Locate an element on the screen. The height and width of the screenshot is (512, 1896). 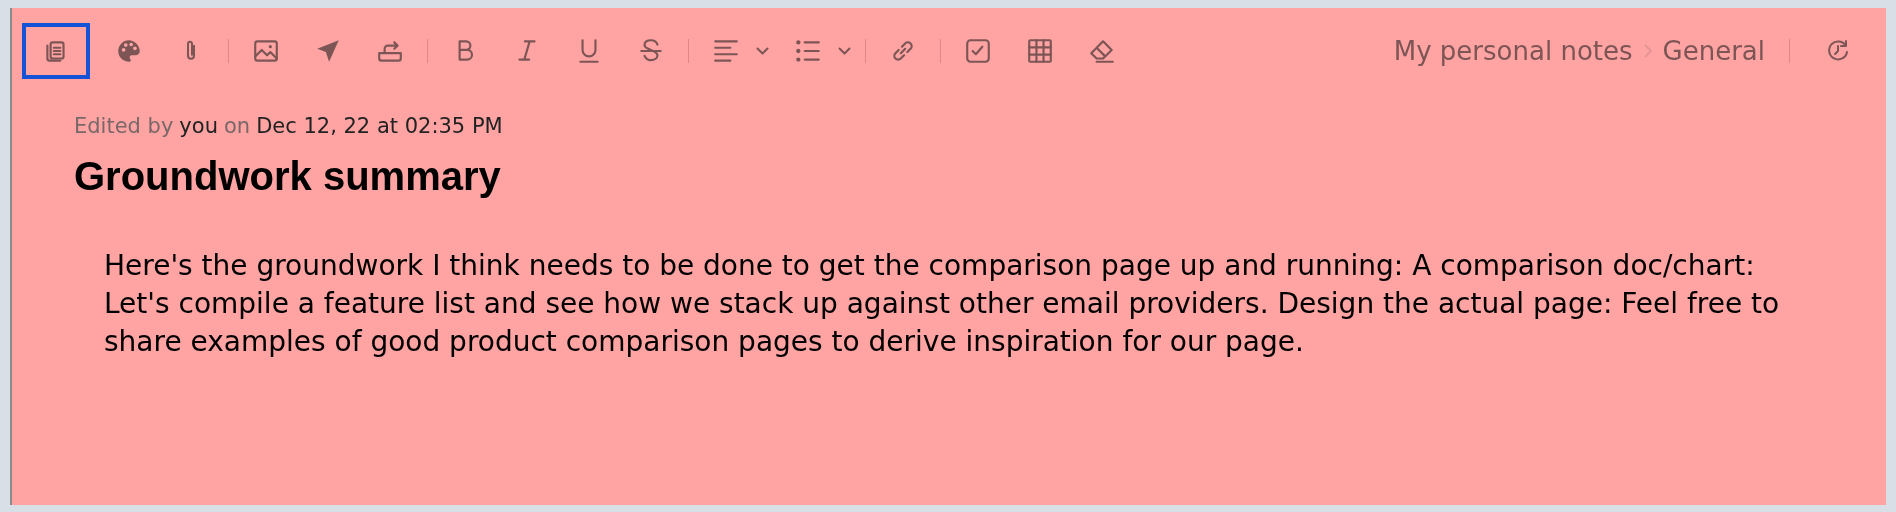
chevron-icon is located at coordinates (1647, 51).